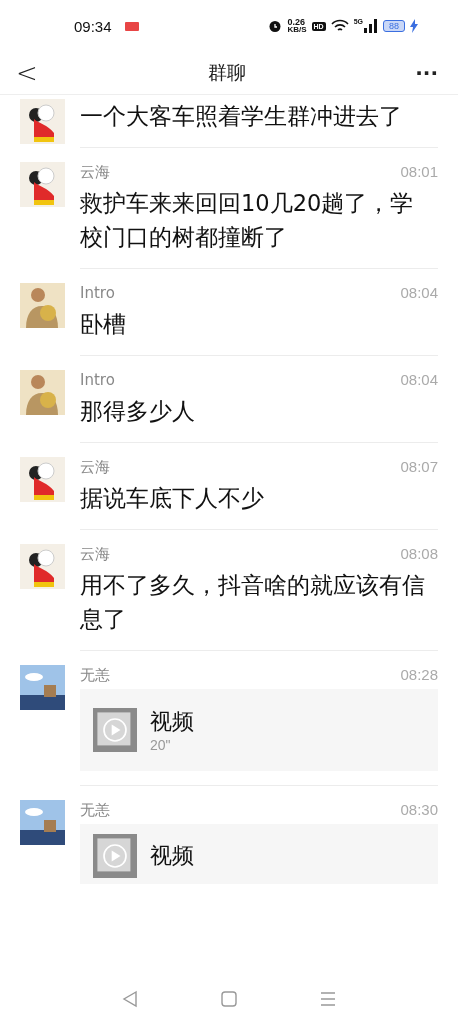 This screenshot has width=458, height=1024. Describe the element at coordinates (419, 467) in the screenshot. I see `message-time: 08:07` at that location.